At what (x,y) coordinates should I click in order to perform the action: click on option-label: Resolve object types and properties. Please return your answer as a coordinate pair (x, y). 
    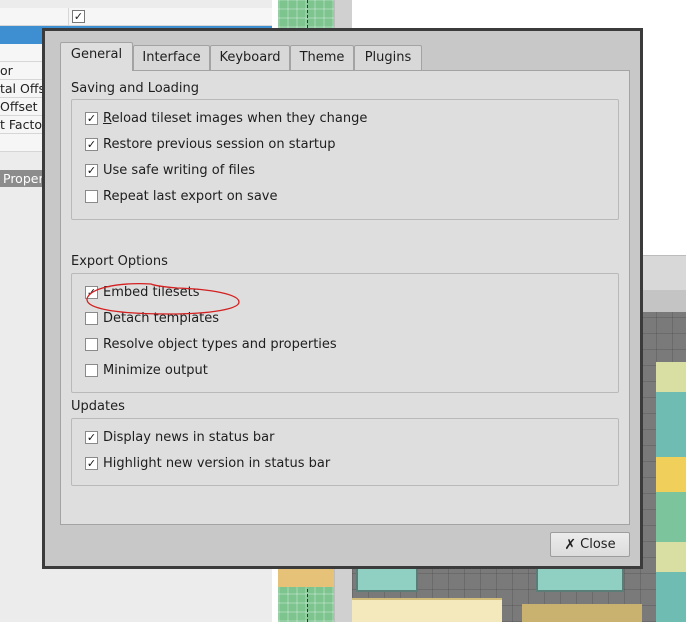
    Looking at the image, I should click on (220, 344).